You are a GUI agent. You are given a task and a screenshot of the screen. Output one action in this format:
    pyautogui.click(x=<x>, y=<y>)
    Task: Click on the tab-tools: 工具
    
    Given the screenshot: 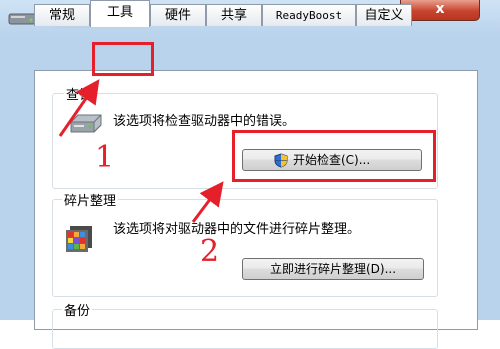 What is the action you would take?
    pyautogui.click(x=120, y=13)
    